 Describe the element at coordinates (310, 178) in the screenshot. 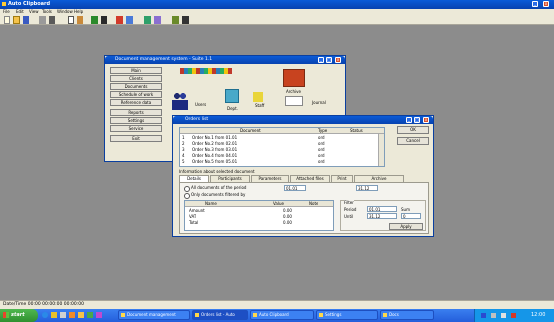

I see `tab-attached-files: Attached files` at that location.